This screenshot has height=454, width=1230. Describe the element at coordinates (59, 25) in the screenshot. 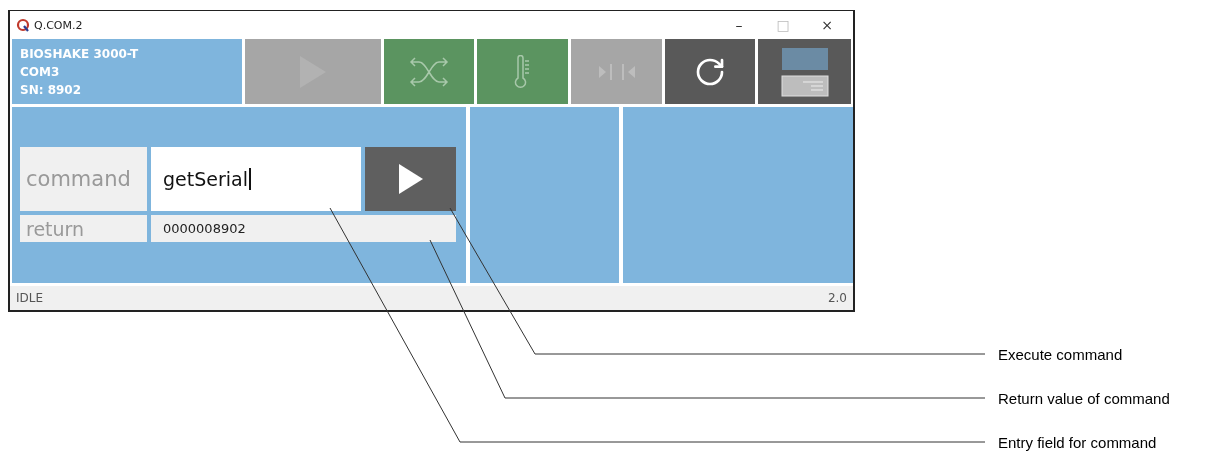

I see `window-title: Q.COM.2` at that location.